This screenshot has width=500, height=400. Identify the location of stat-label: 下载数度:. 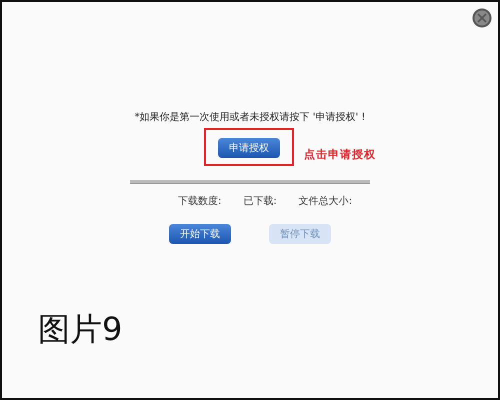
(200, 201).